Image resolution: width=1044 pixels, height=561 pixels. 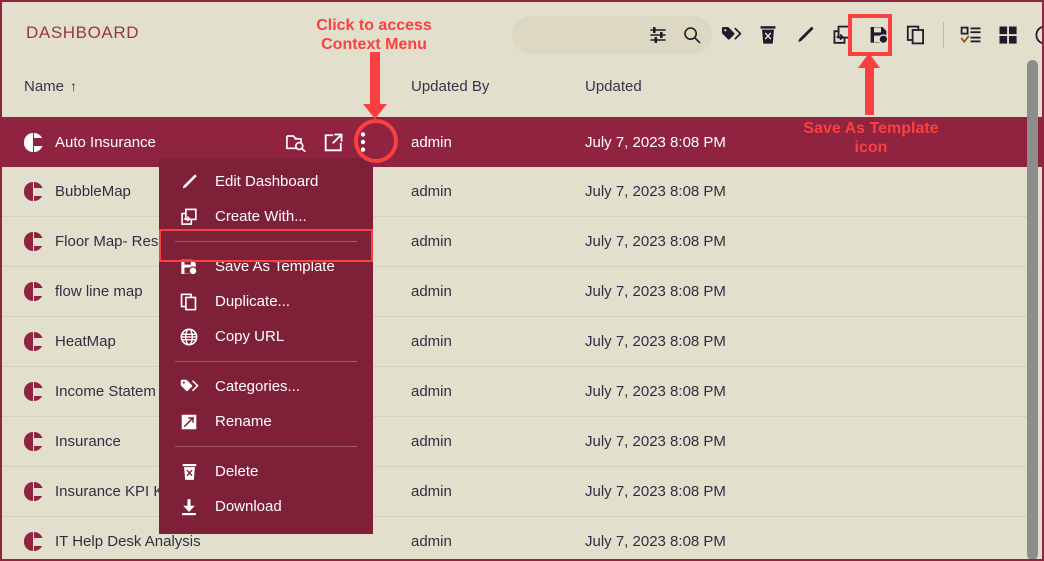 What do you see at coordinates (250, 336) in the screenshot?
I see `context-menu-item-label: Copy URL` at bounding box center [250, 336].